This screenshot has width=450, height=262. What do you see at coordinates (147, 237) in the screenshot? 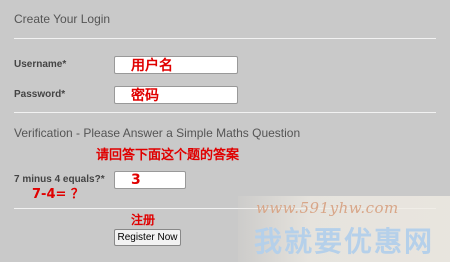
I see `register-button: Register Now` at bounding box center [147, 237].